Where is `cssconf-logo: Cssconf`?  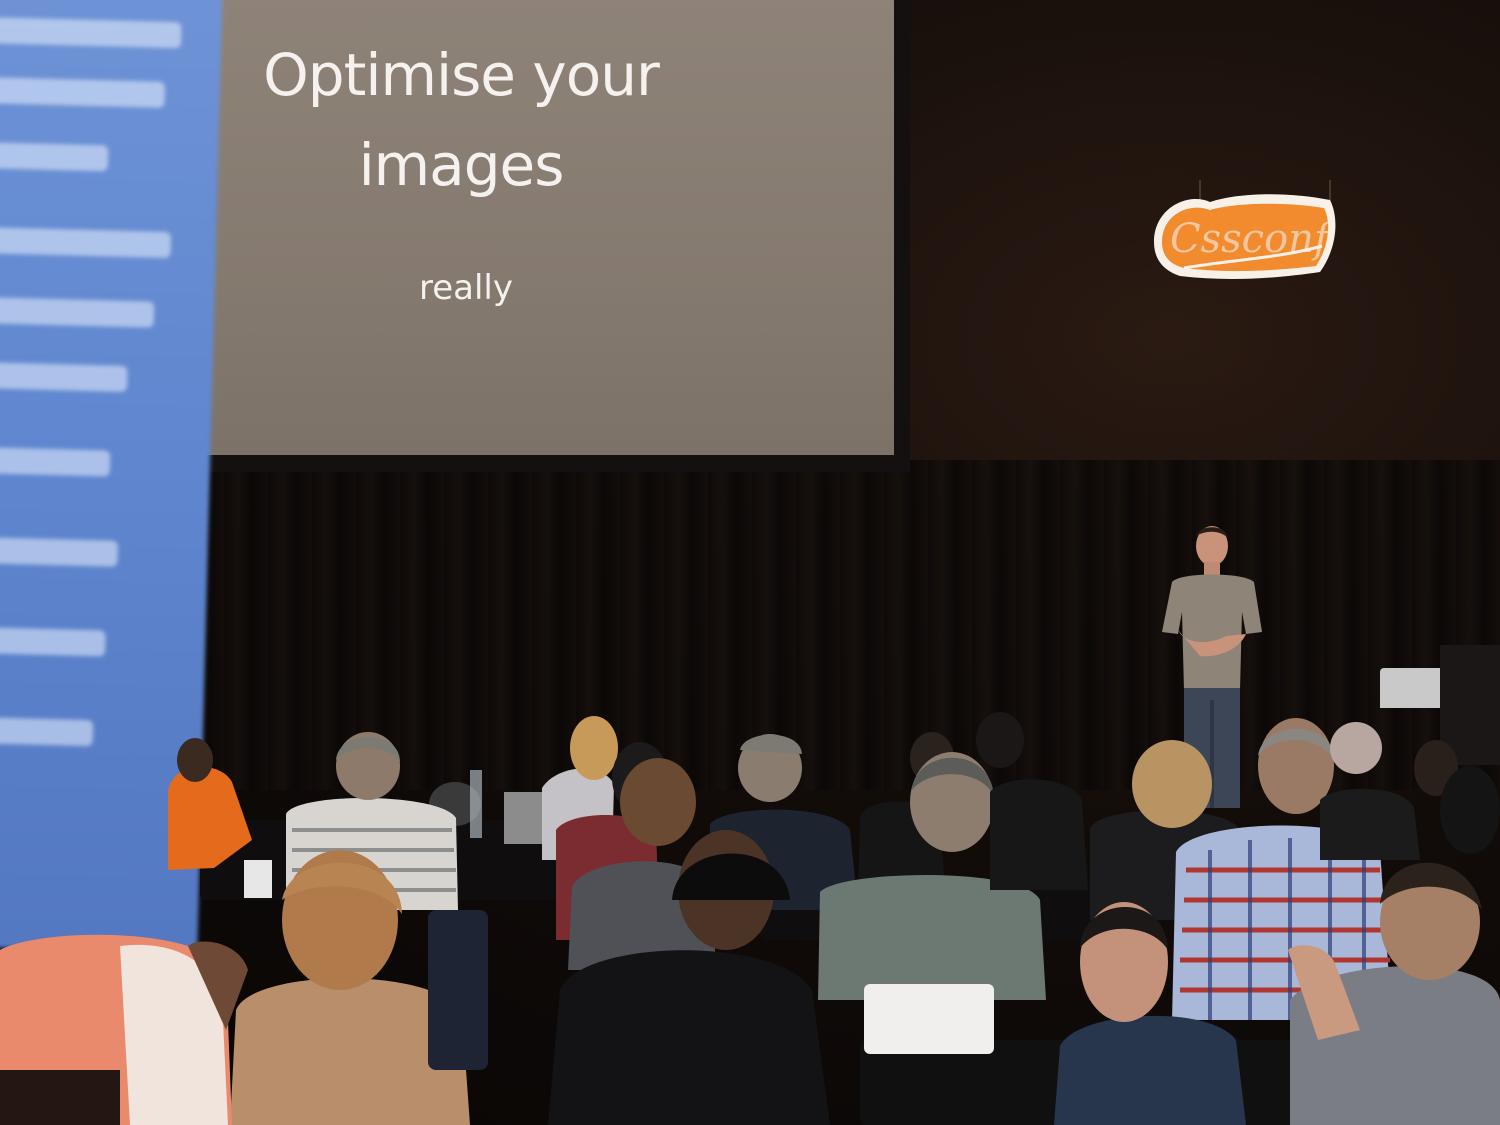 cssconf-logo: Cssconf is located at coordinates (1245, 229).